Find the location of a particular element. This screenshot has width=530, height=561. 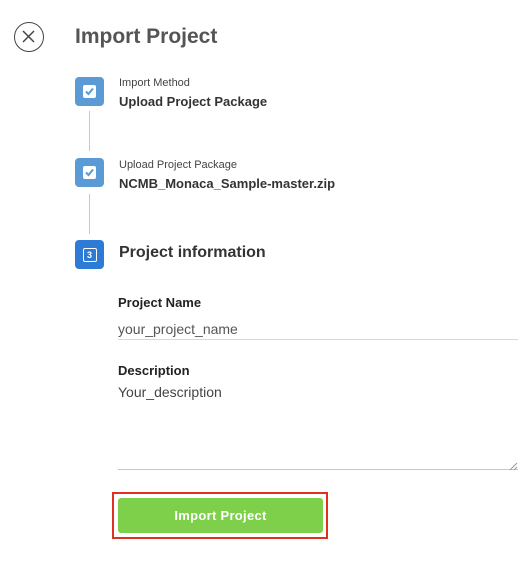

import-project-button: Import Project is located at coordinates (220, 515).